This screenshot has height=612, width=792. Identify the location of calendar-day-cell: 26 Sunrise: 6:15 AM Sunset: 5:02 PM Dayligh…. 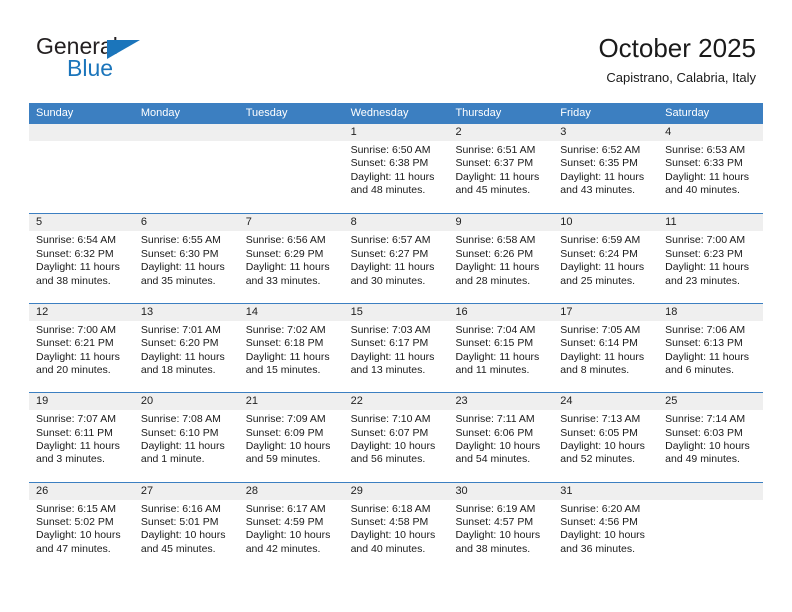
(81, 526).